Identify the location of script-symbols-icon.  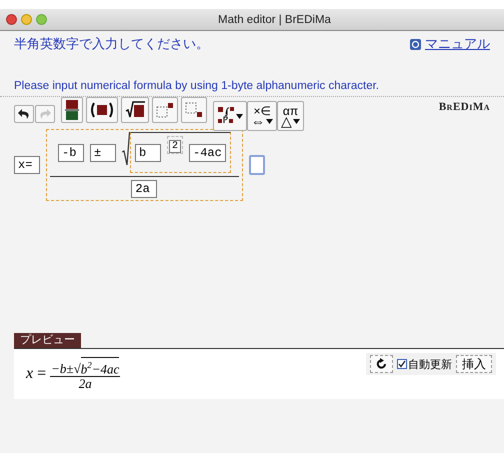
(226, 116).